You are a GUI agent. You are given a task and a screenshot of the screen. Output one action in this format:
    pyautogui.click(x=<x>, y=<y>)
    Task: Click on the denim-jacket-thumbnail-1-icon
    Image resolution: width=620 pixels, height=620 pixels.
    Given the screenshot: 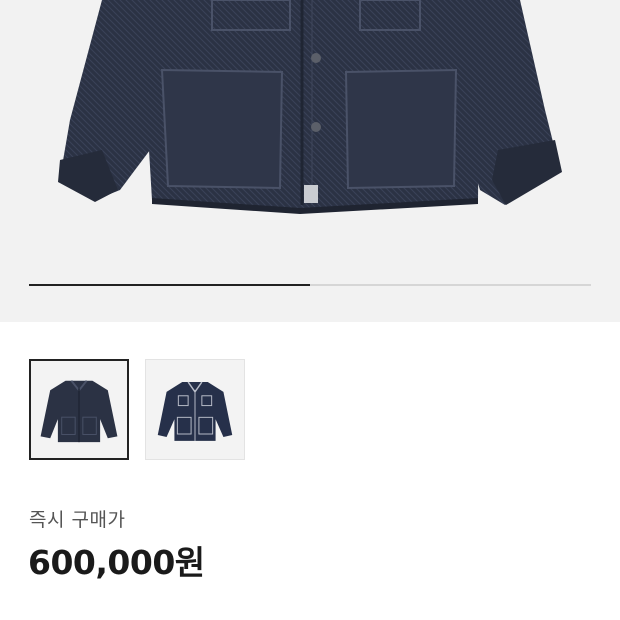 What is the action you would take?
    pyautogui.click(x=79, y=411)
    